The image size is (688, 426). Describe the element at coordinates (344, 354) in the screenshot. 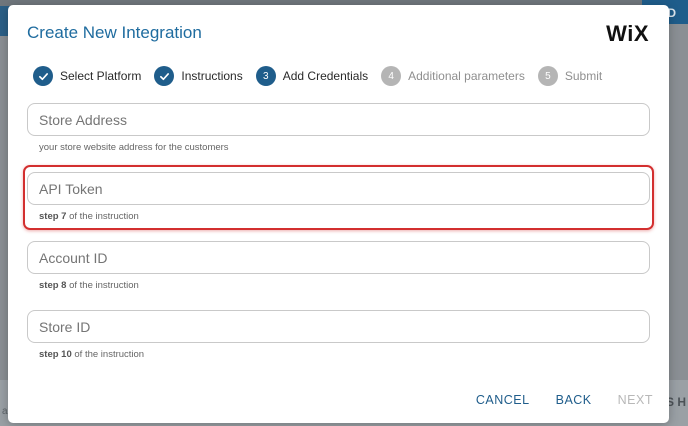

I see `store-id-helper: step 10 of the instruction` at that location.